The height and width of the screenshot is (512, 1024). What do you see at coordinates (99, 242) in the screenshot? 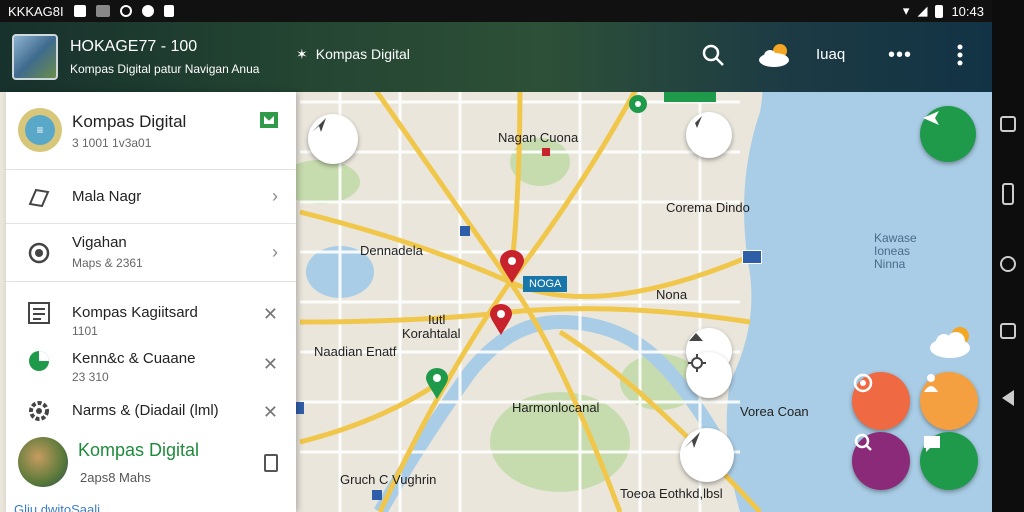
I see `menu-item-label: Vigahan` at bounding box center [99, 242].